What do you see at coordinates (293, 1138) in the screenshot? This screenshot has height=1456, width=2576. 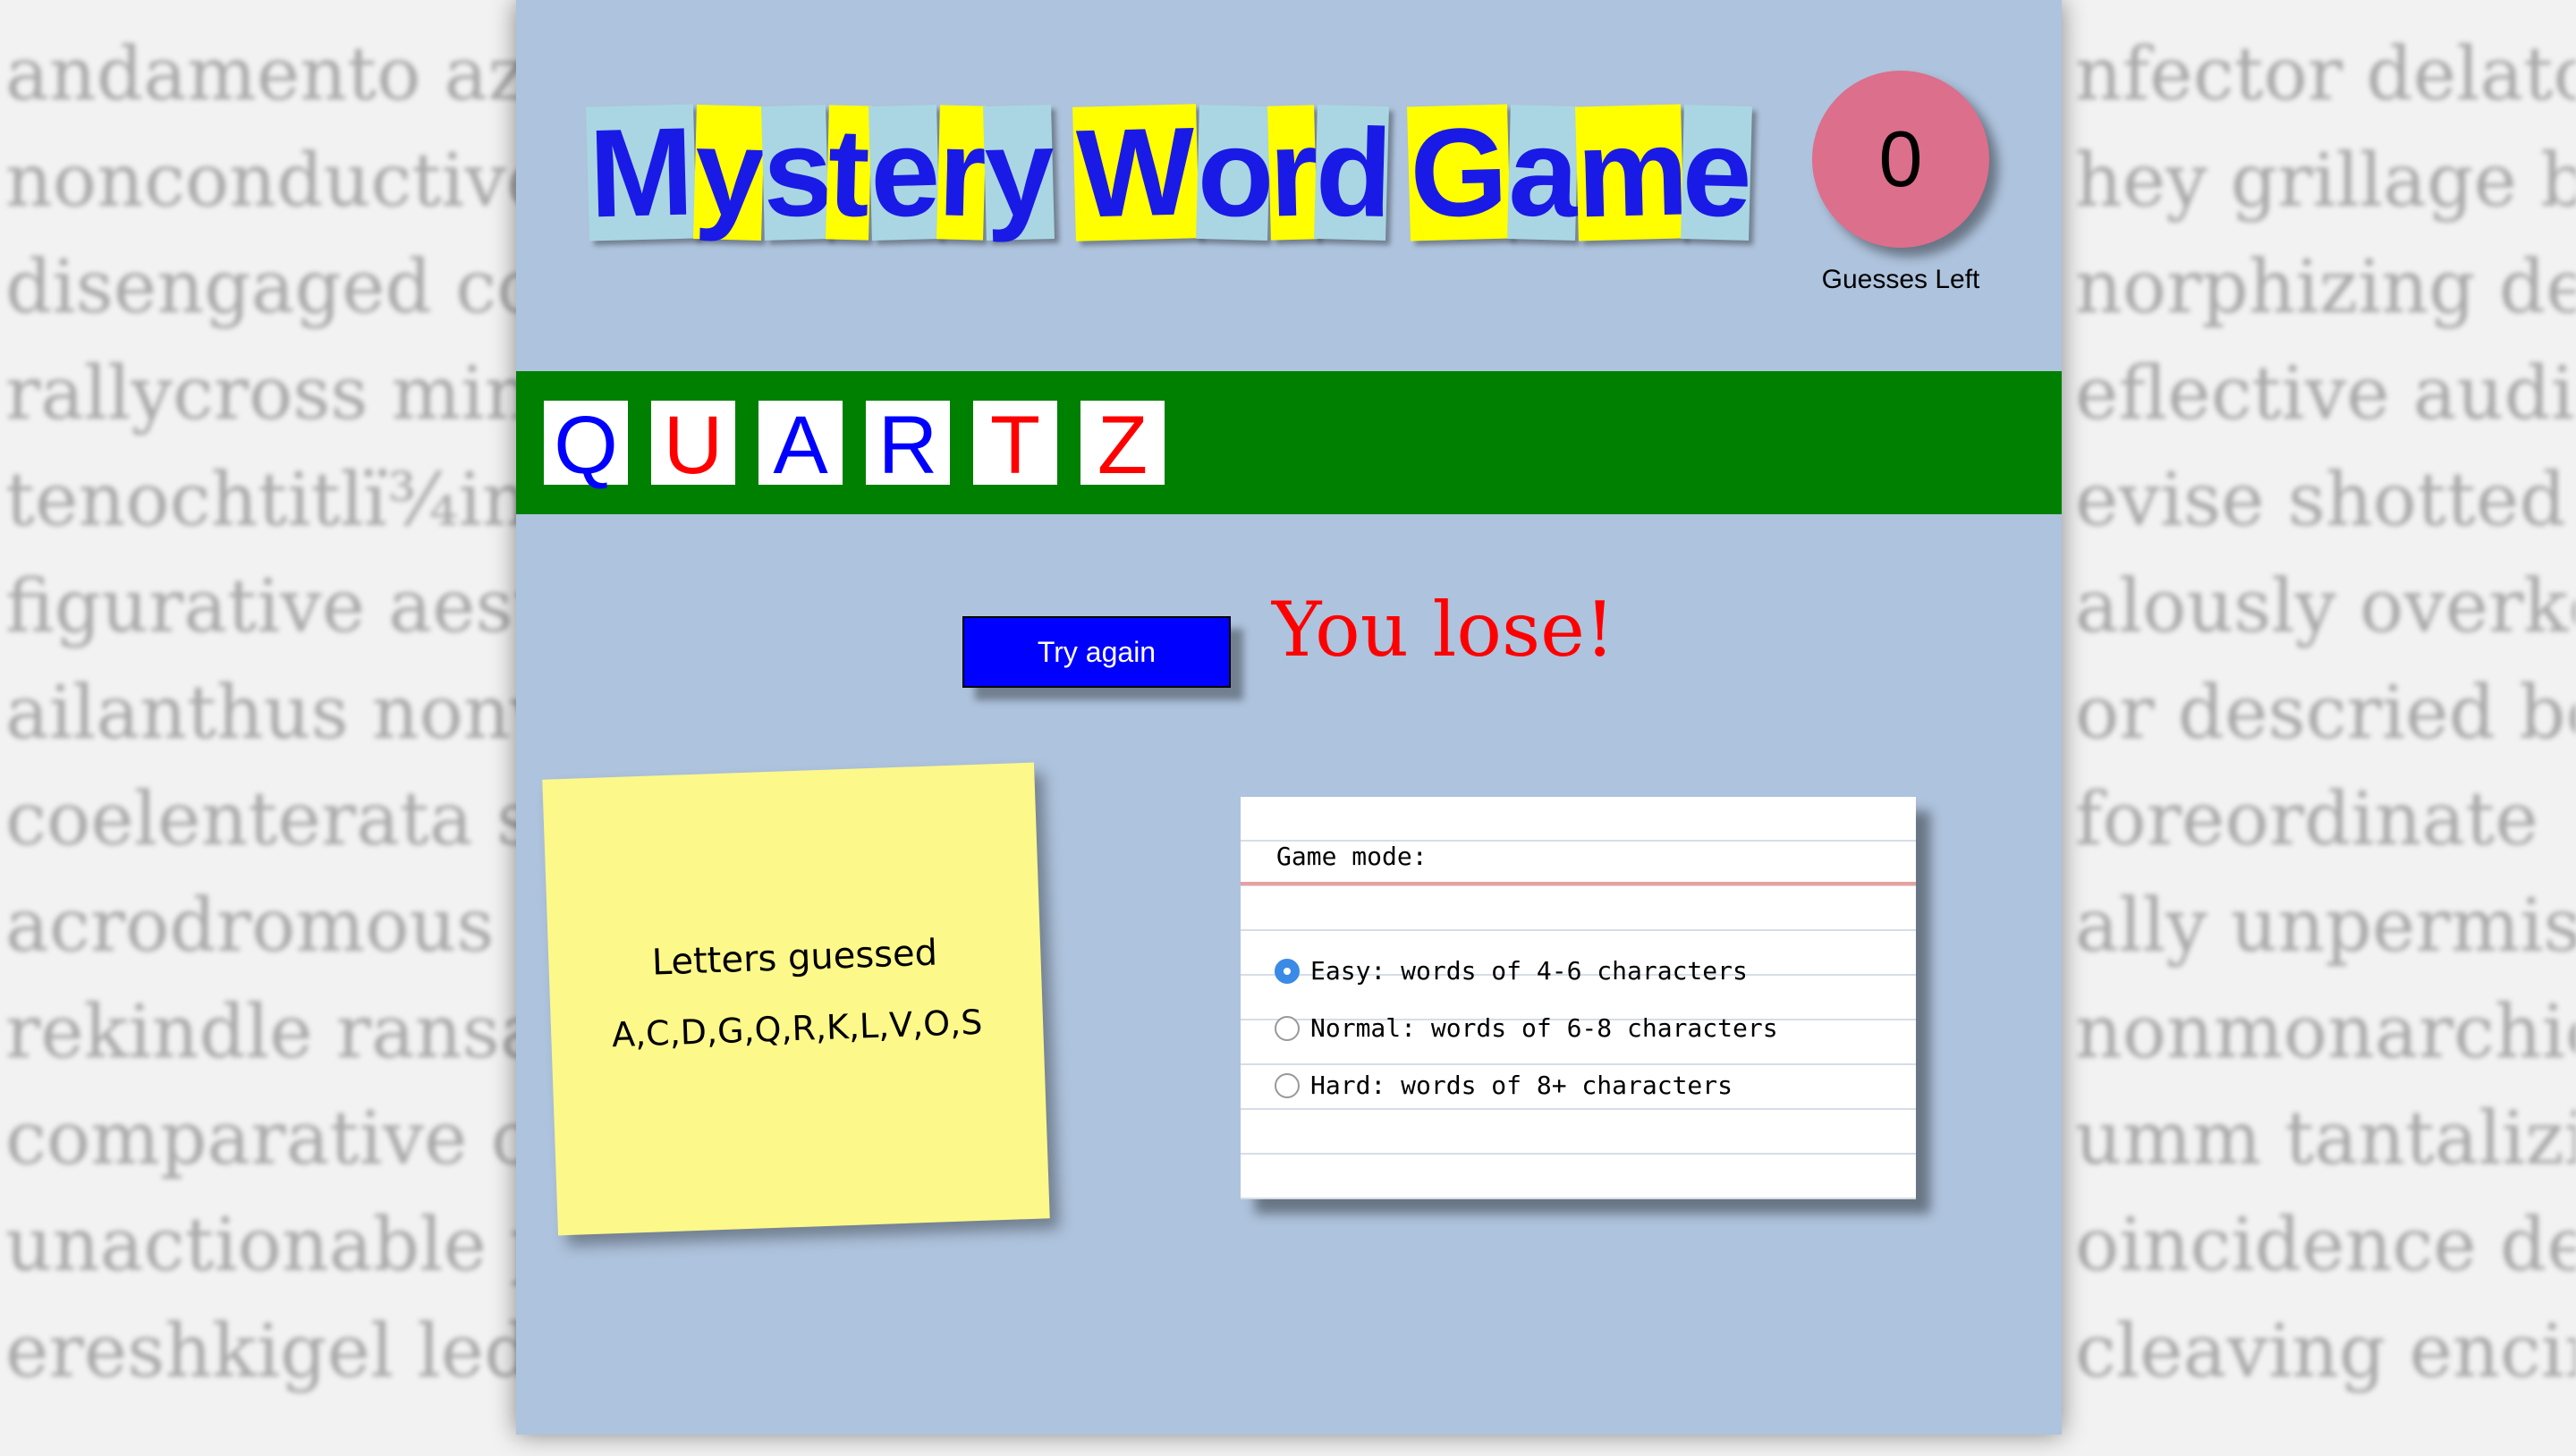 I see `background-word-left: comparative op` at bounding box center [293, 1138].